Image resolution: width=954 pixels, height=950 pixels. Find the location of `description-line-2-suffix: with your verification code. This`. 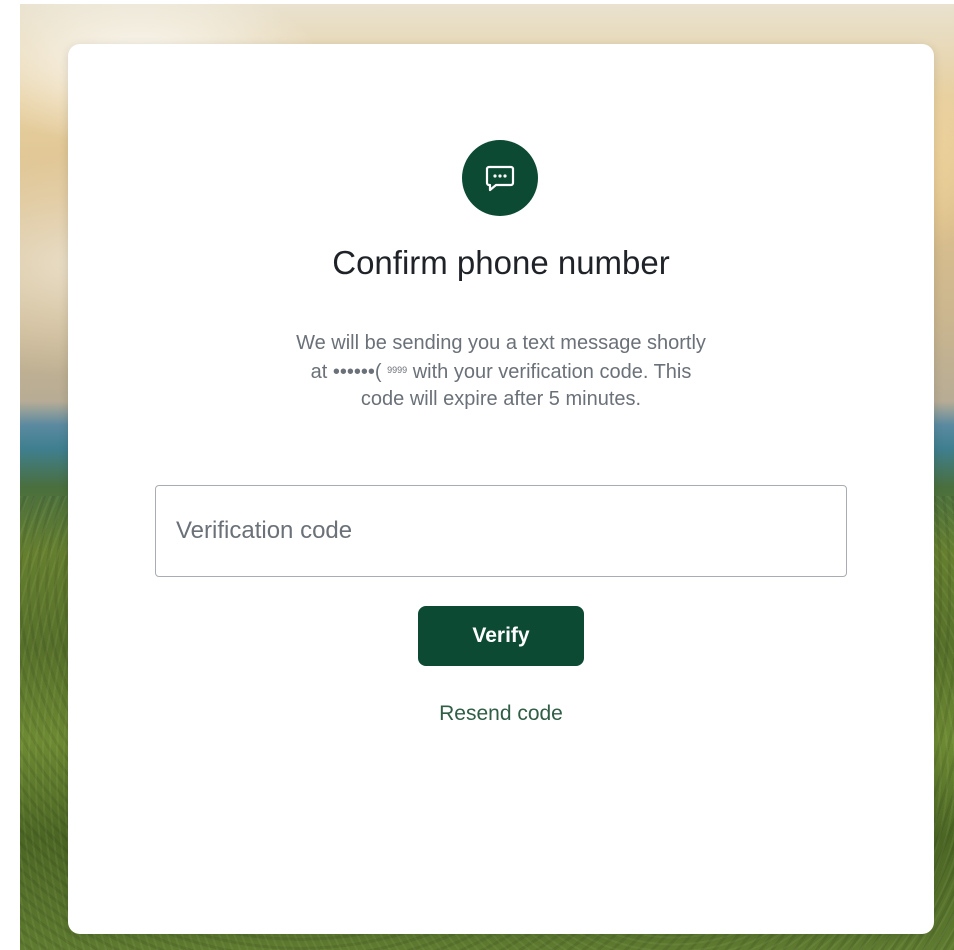

description-line-2-suffix: with your verification code. This is located at coordinates (549, 372).